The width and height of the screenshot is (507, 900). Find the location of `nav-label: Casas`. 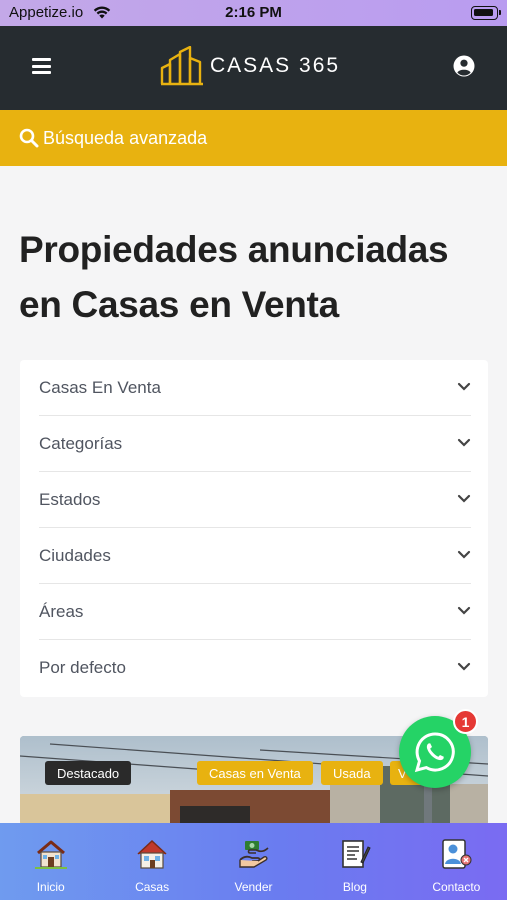

nav-label: Casas is located at coordinates (152, 887).